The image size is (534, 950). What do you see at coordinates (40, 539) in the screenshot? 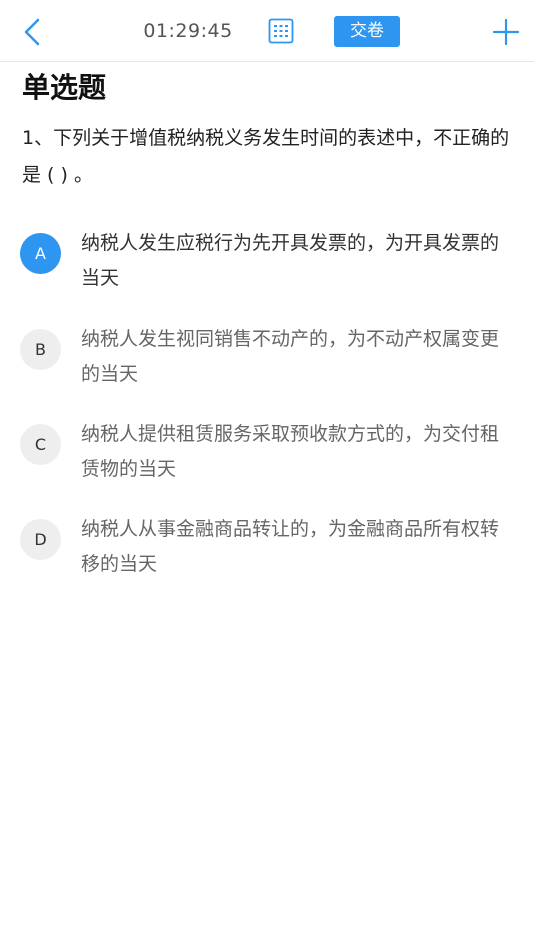
I see `option-letter-badge: D` at bounding box center [40, 539].